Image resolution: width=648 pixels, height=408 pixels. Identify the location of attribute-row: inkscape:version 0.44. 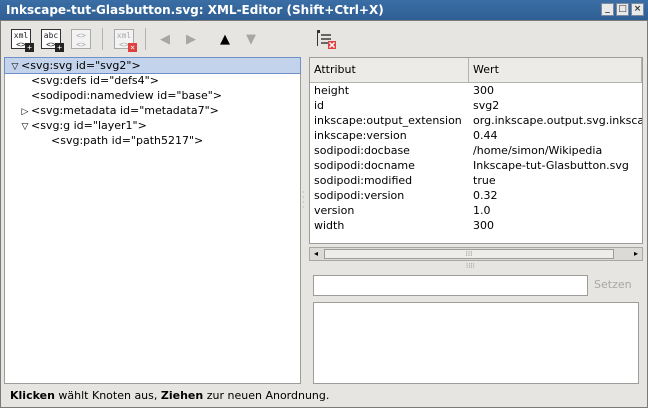
(476, 135).